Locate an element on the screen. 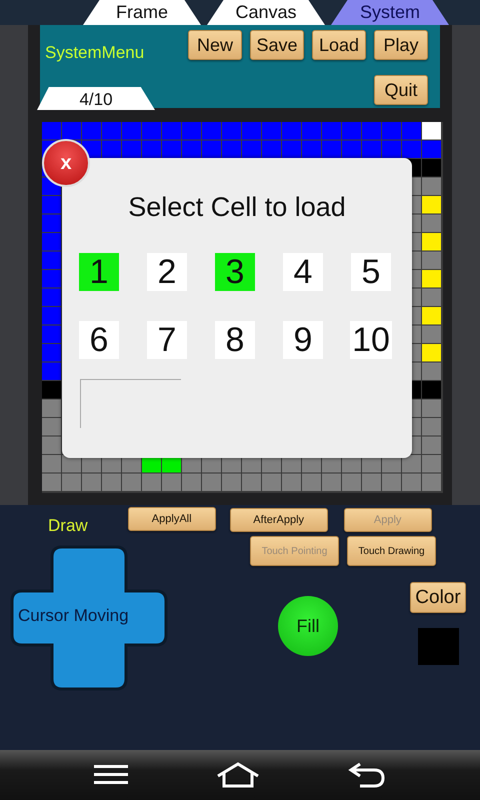  menu-icon is located at coordinates (111, 775).